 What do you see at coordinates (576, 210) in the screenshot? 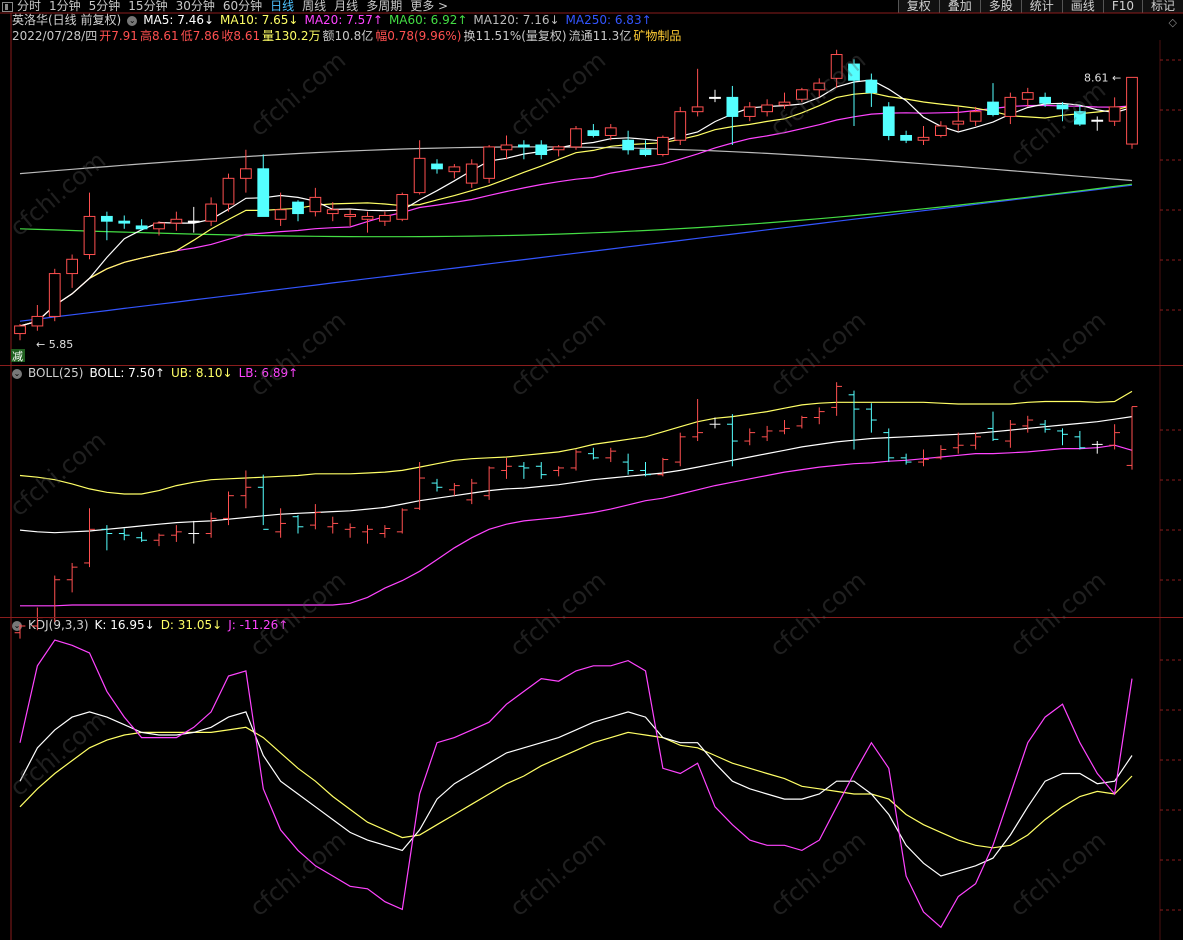
I see `ma60-line` at bounding box center [576, 210].